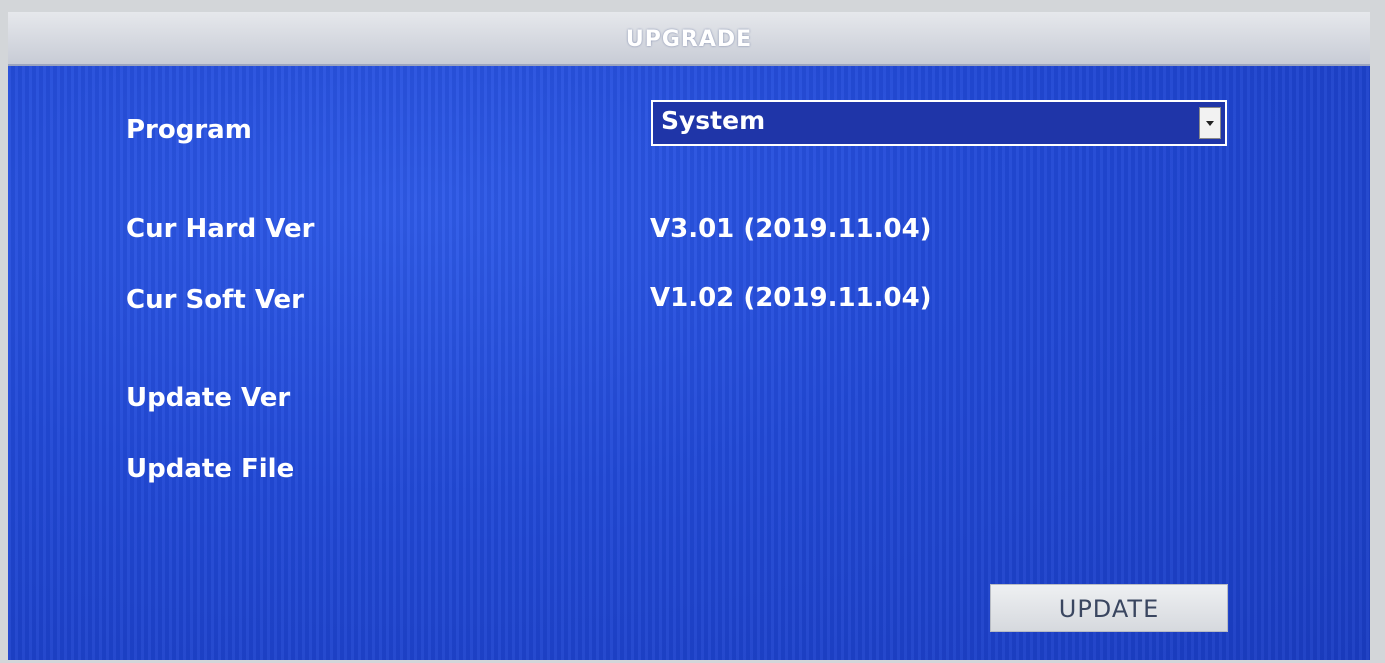 The image size is (1385, 663). What do you see at coordinates (215, 300) in the screenshot?
I see `cur-soft-ver-label: Cur Soft Ver` at bounding box center [215, 300].